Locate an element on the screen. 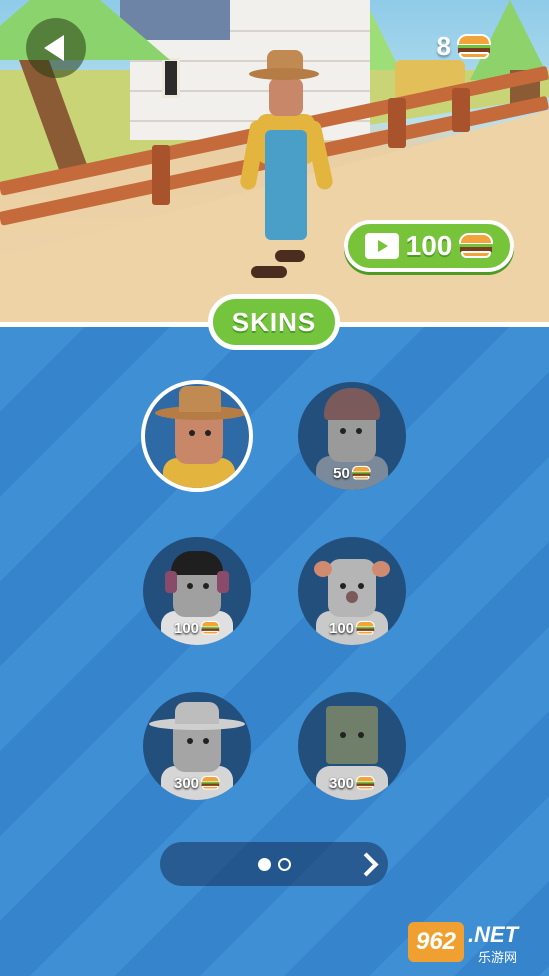 The height and width of the screenshot is (976, 549). tab-skins: SKINS is located at coordinates (274, 322).